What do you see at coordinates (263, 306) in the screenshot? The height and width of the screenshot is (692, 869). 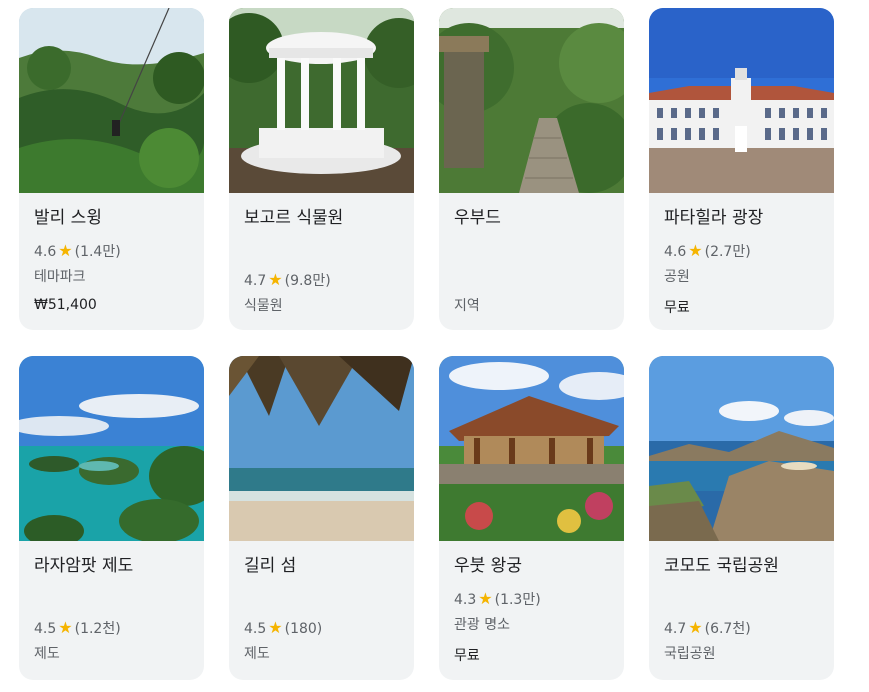 I see `place-category: 식물원` at bounding box center [263, 306].